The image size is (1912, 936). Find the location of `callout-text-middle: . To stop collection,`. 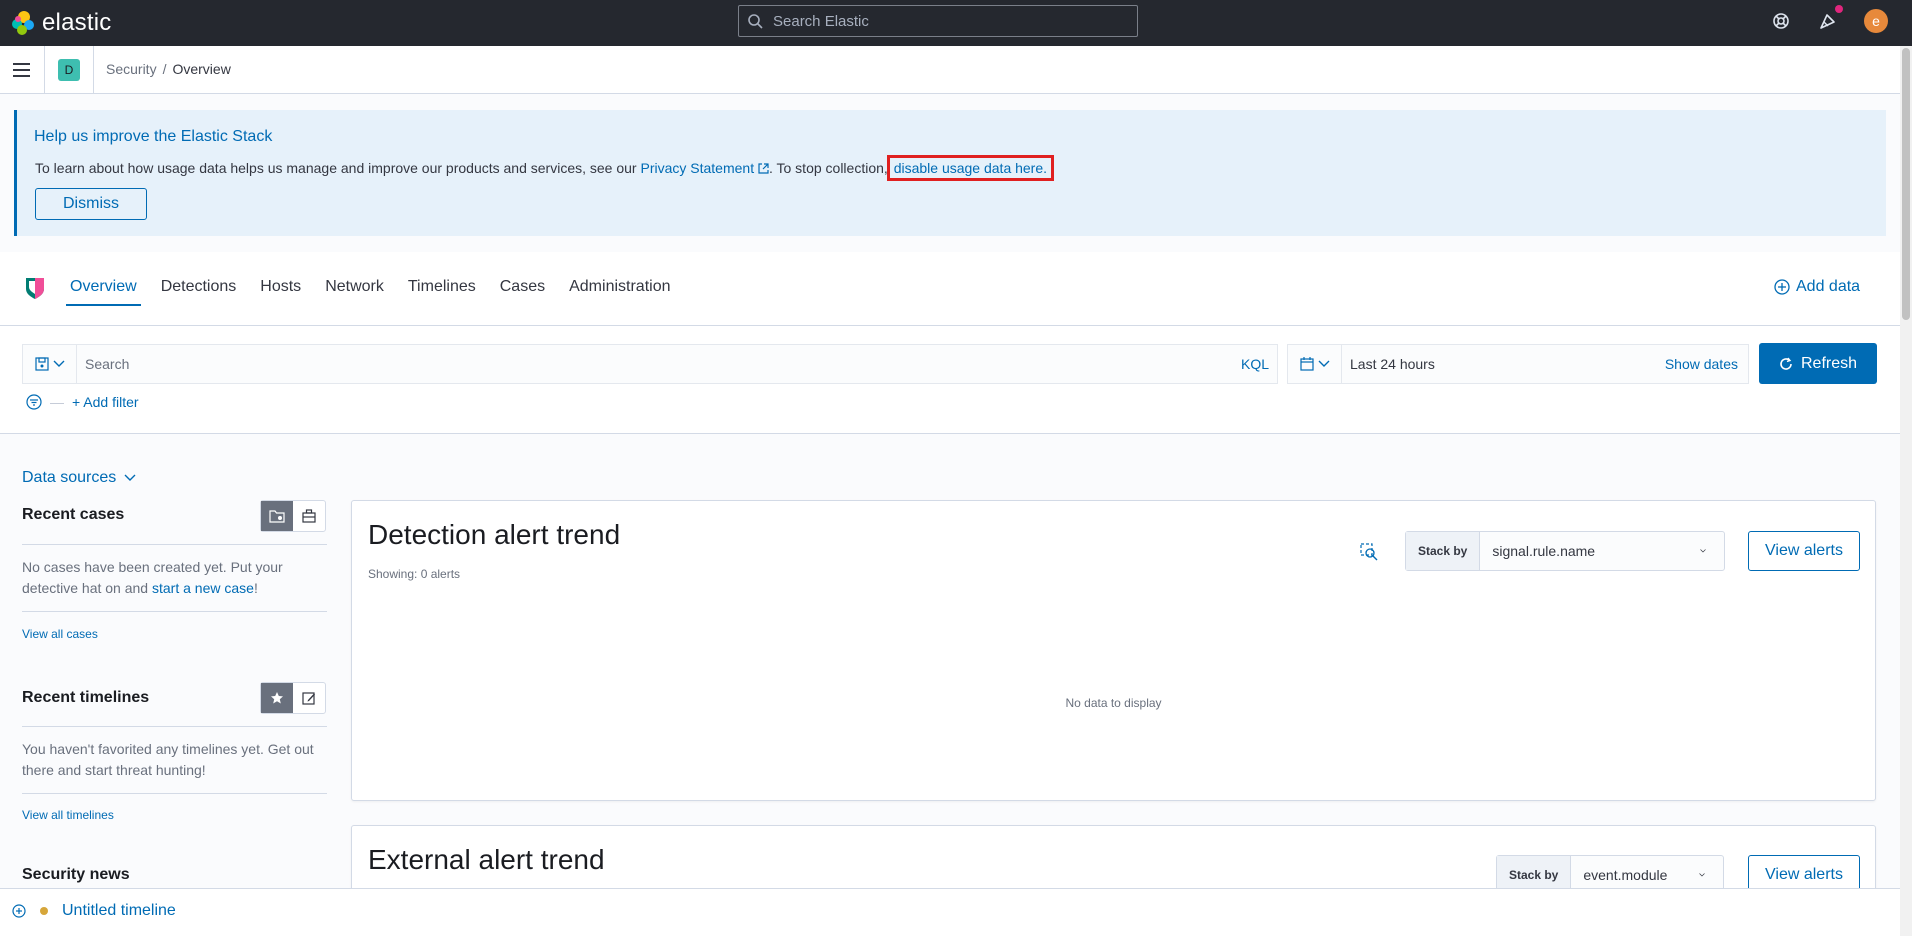

callout-text-middle: . To stop collection, is located at coordinates (830, 168).